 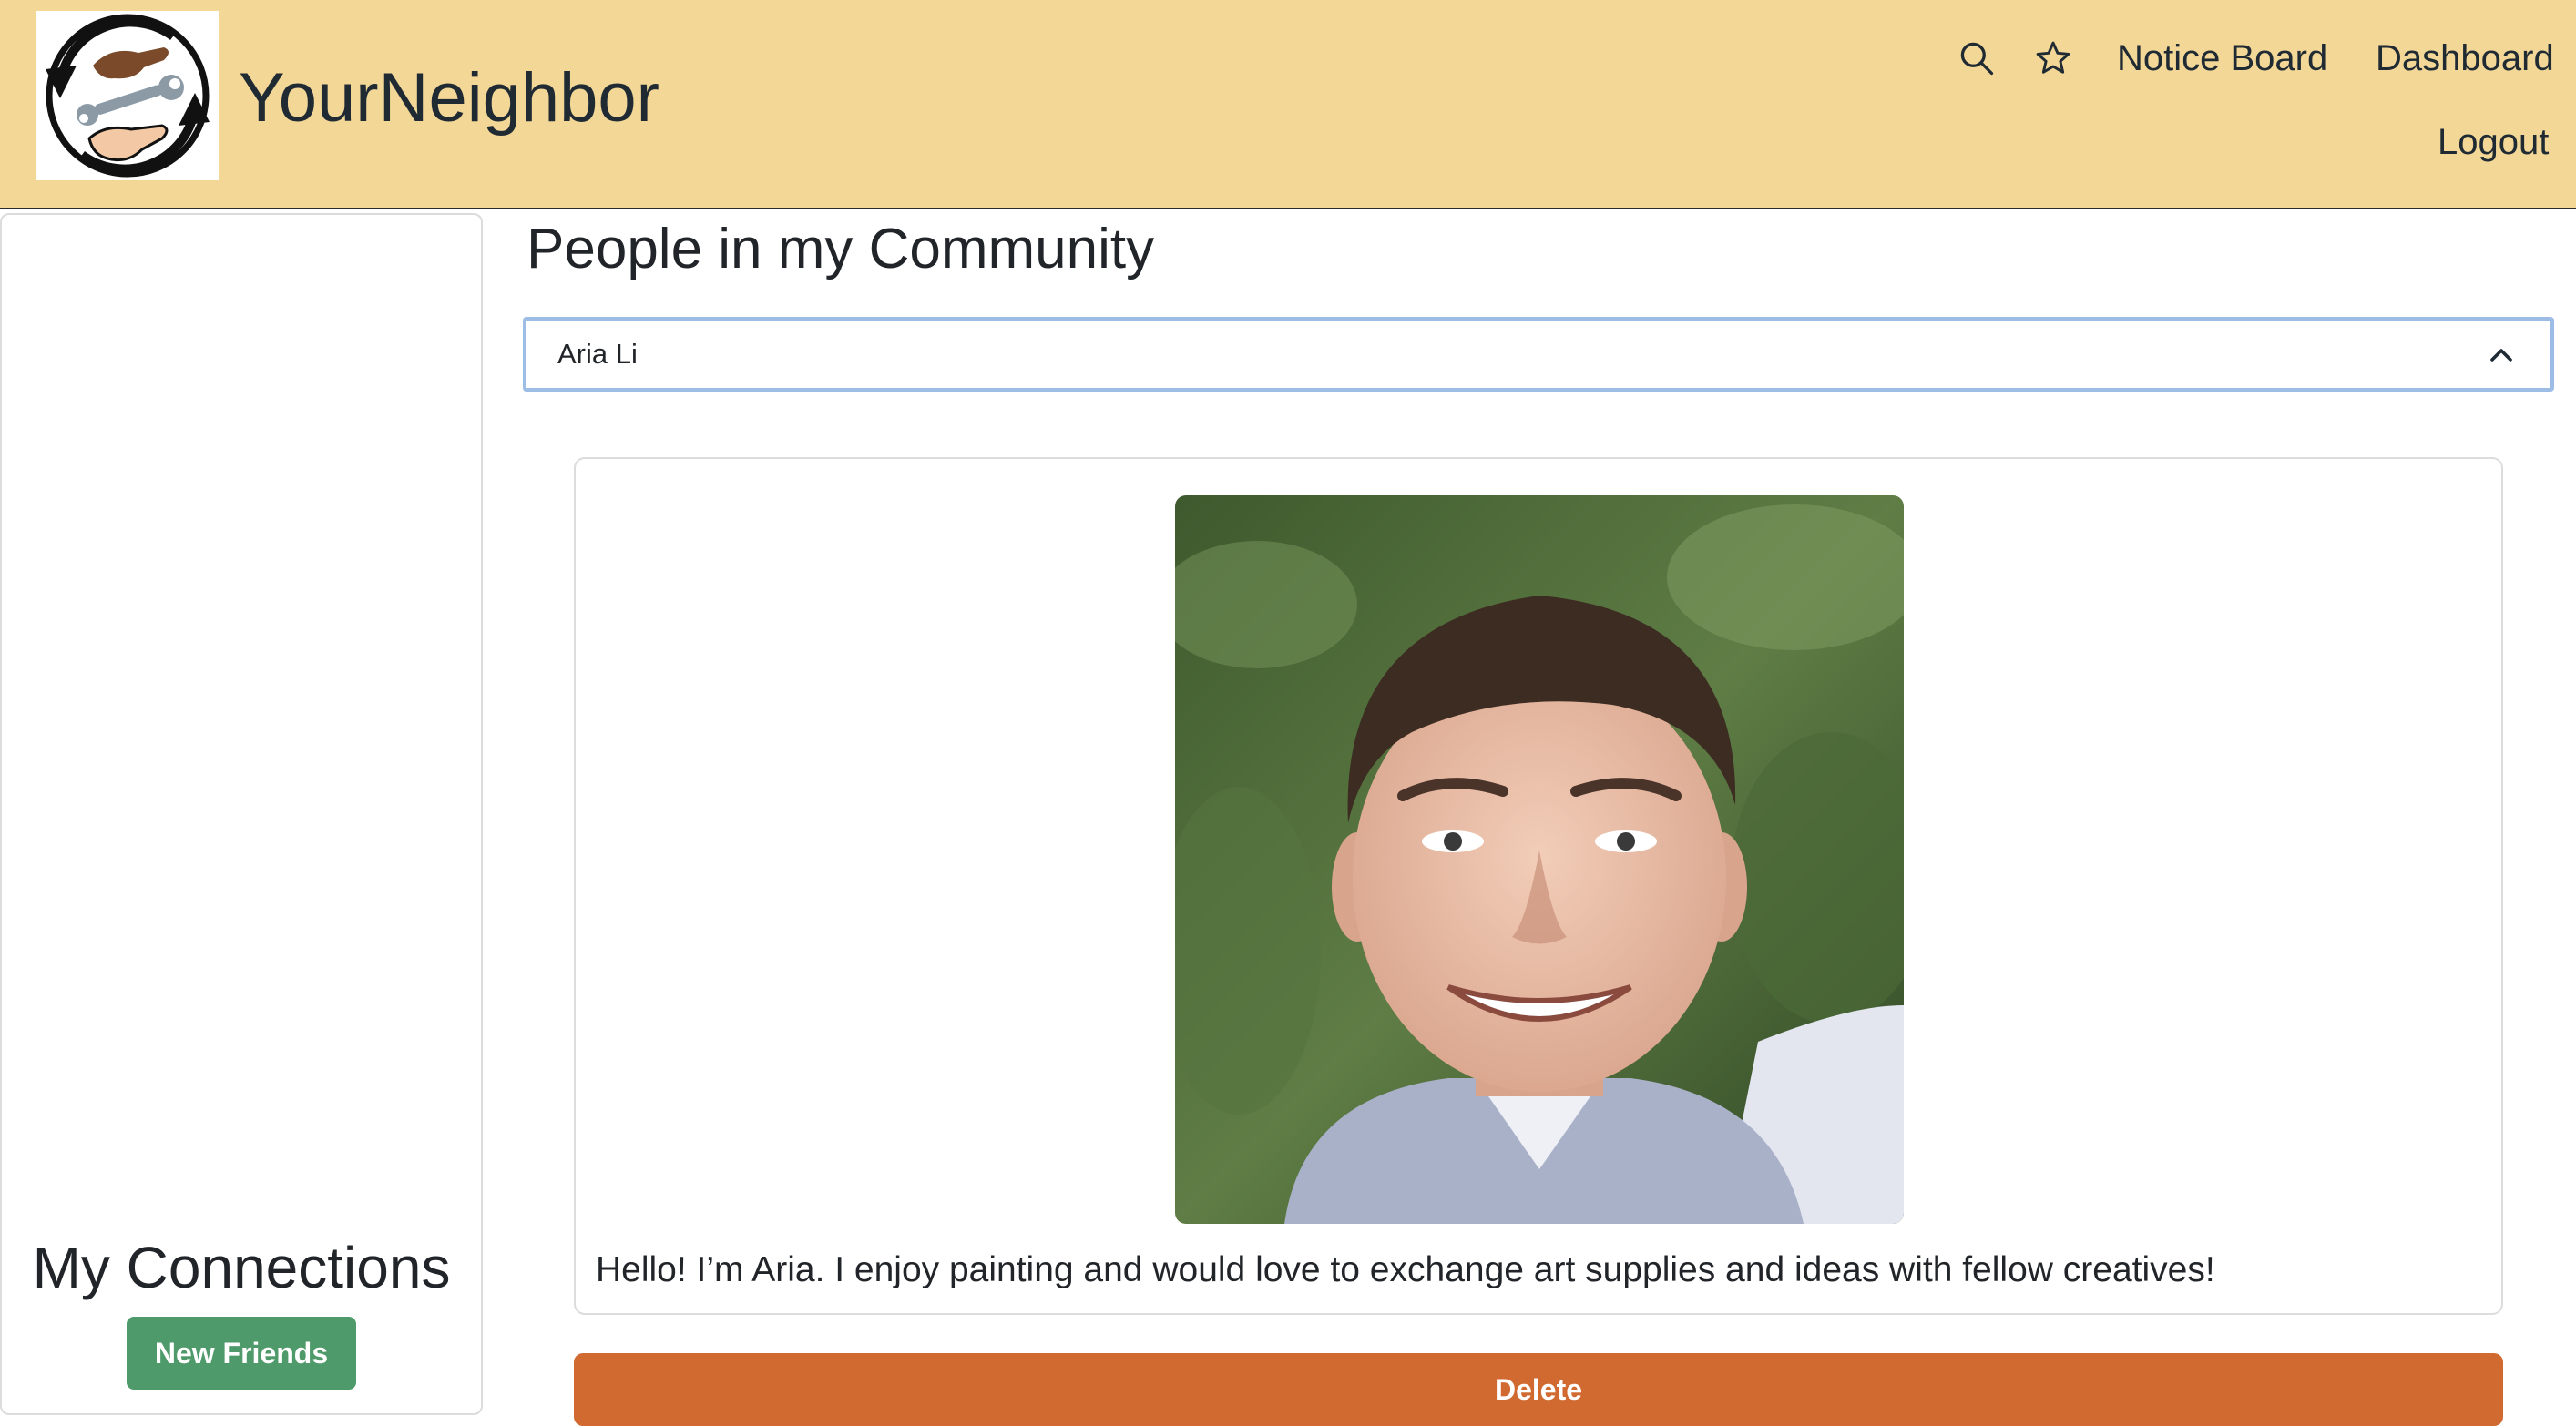 I want to click on sidebar-title: My Connections, so click(x=241, y=1267).